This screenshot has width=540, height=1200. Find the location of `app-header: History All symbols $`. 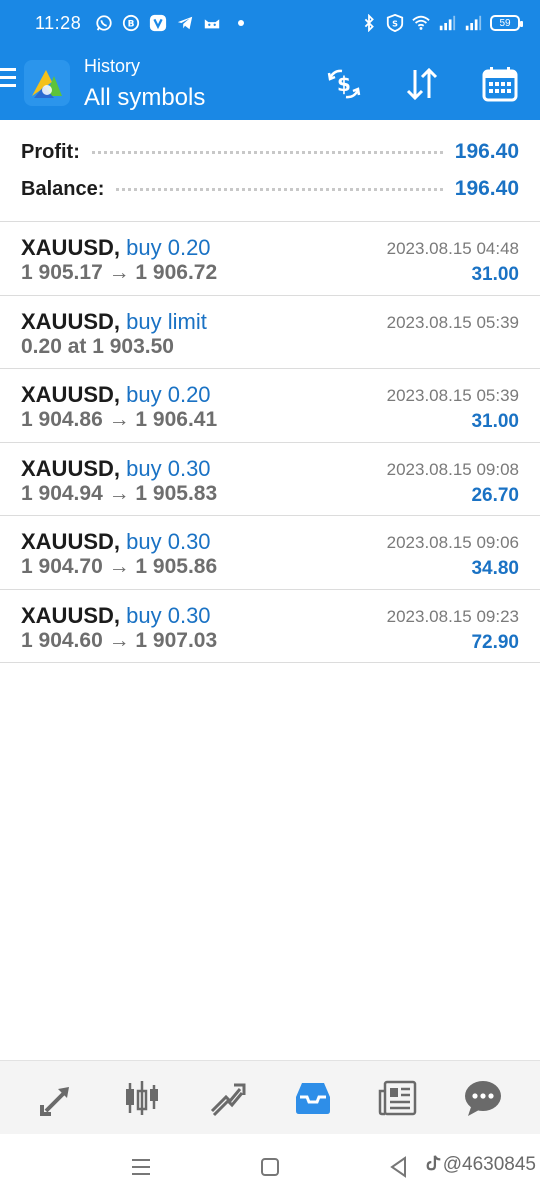

app-header: History All symbols $ is located at coordinates (270, 83).